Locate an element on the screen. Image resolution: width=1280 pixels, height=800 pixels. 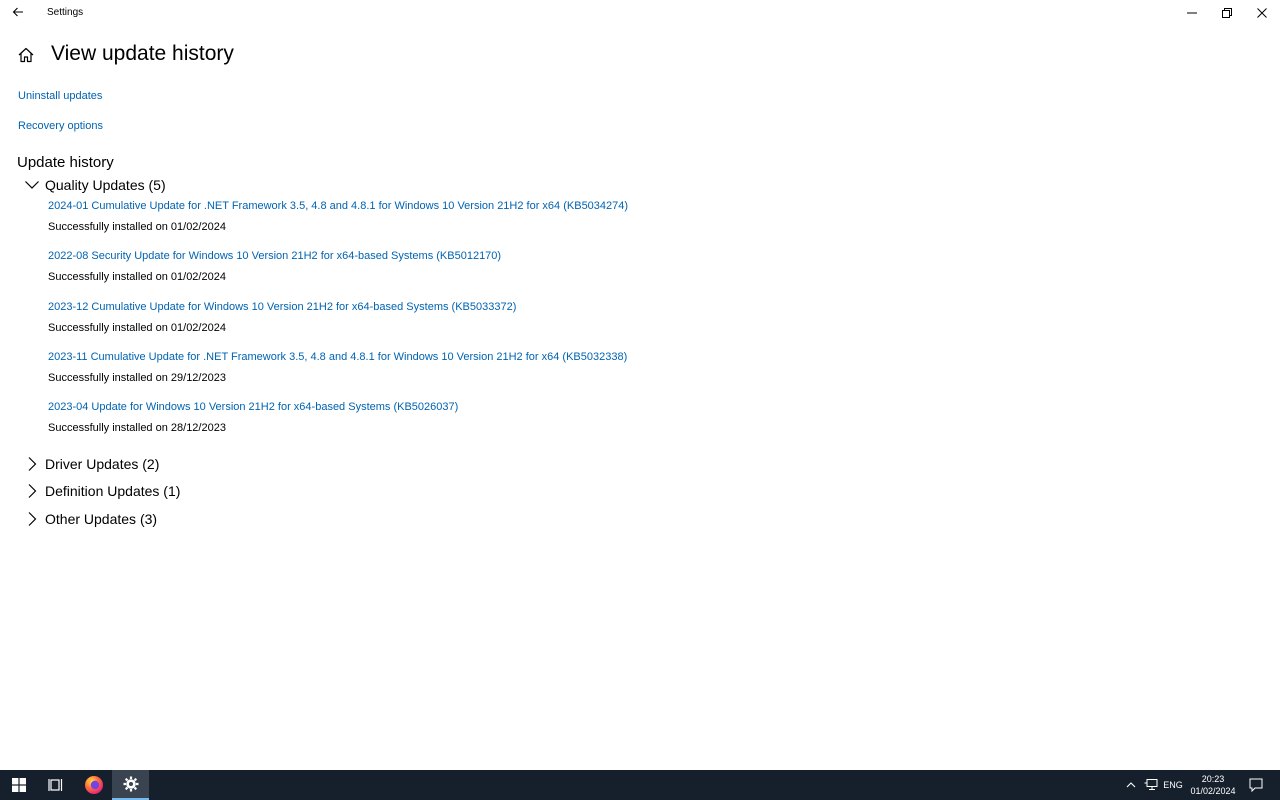
close-icon is located at coordinates (1262, 13).